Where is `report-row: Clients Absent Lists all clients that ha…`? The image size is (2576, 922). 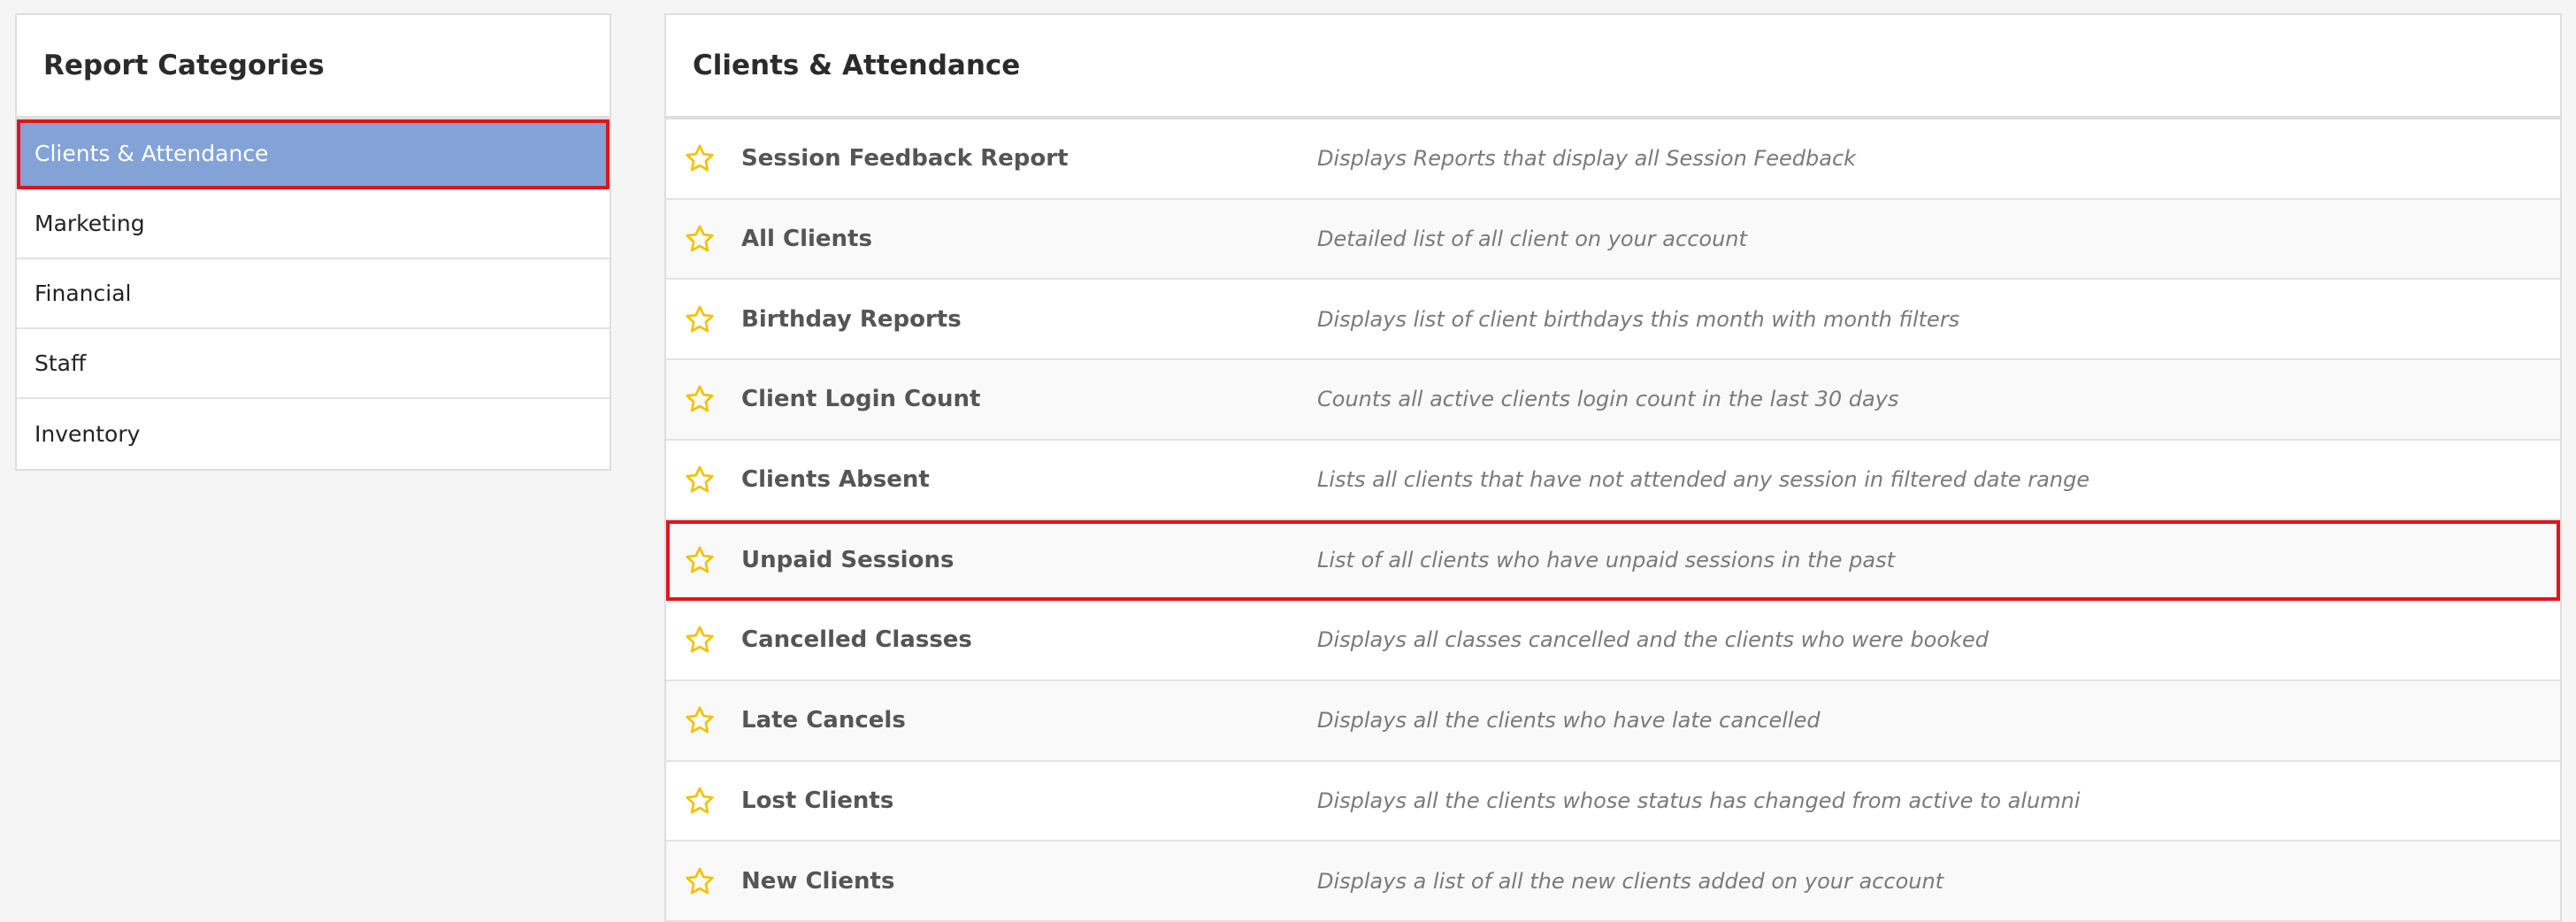
report-row: Clients Absent Lists all clients that ha… is located at coordinates (1613, 481).